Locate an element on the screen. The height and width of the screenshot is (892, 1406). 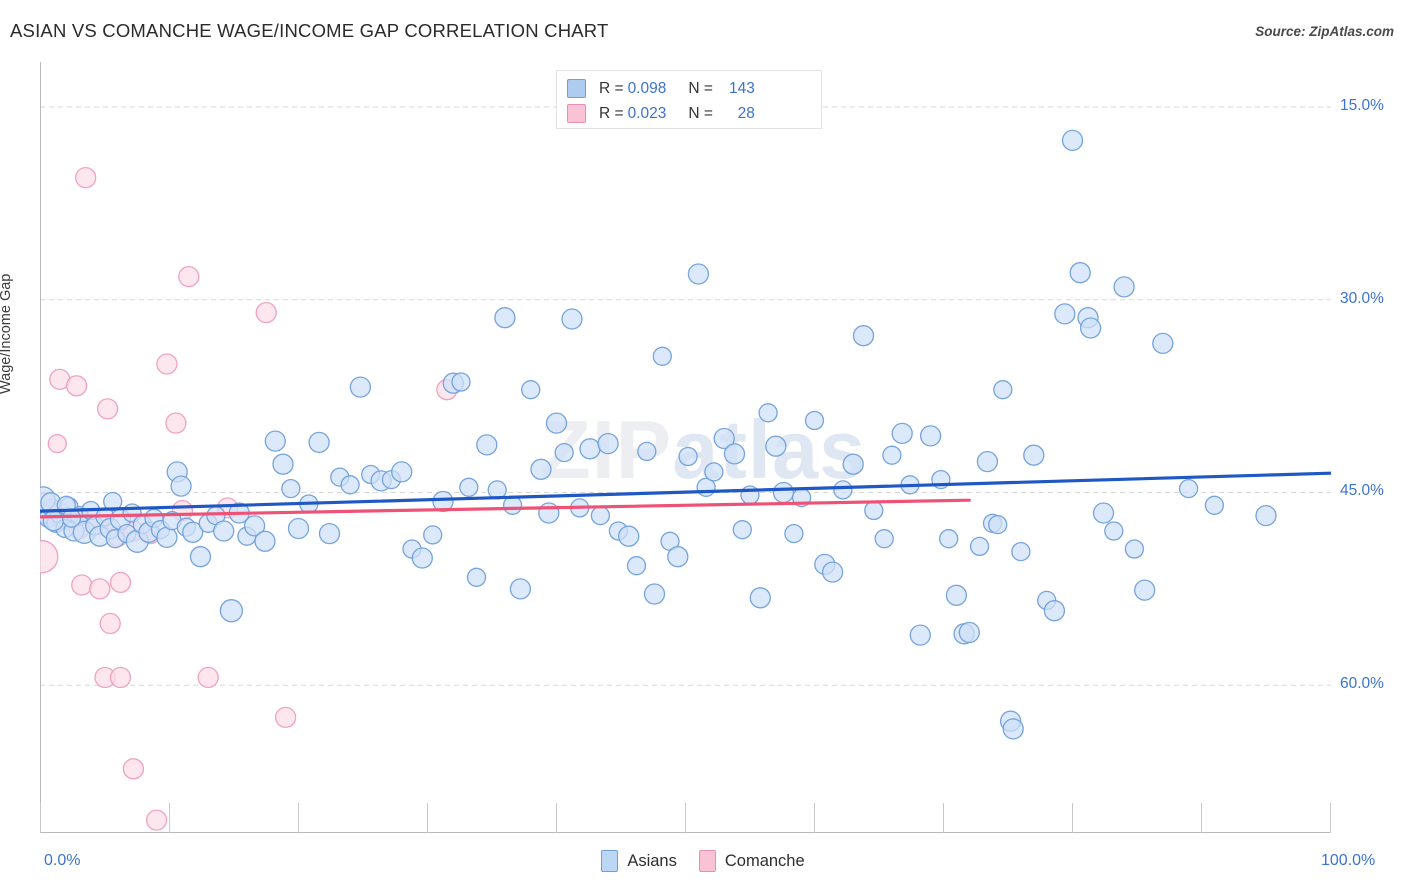
stats-row-asians: R = 0.098 N = 143 is located at coordinates (689, 88).